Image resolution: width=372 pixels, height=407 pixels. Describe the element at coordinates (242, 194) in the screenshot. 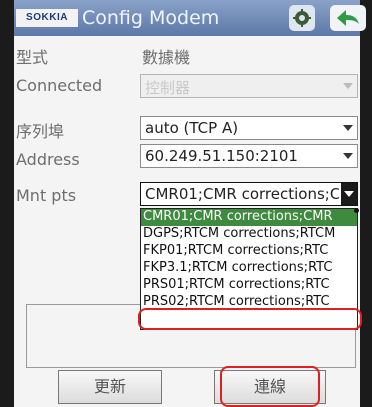

I see `mntpts-value: CMR01;CMR corrections;CI` at that location.